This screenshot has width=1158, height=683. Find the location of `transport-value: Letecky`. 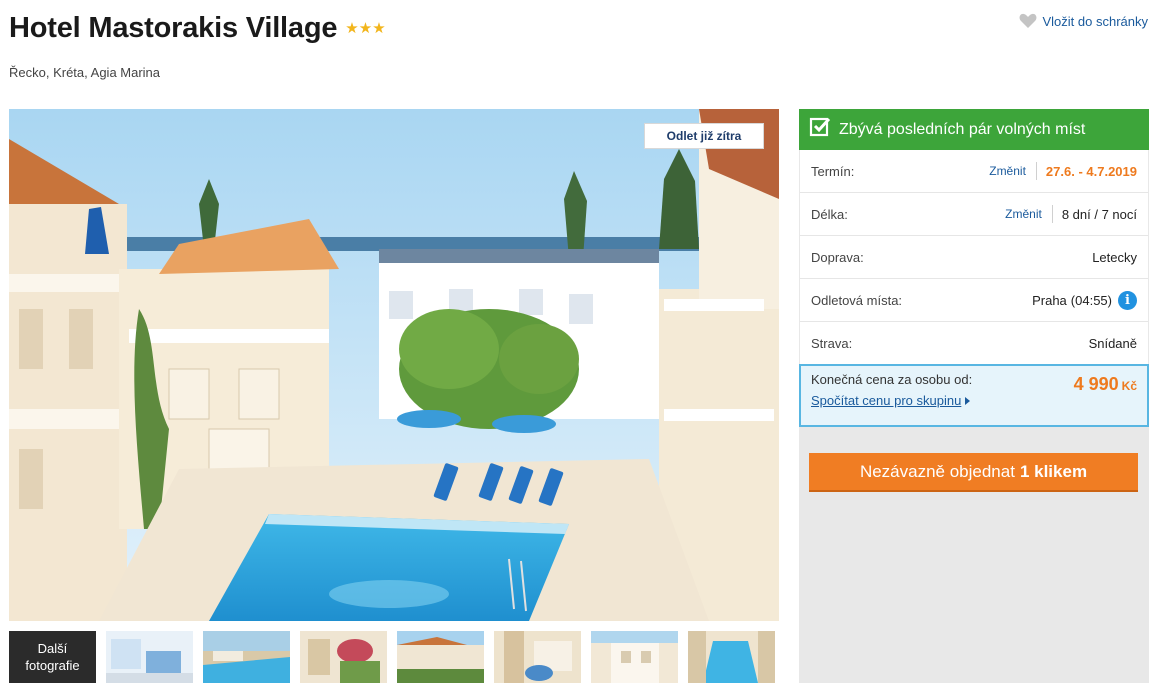

transport-value: Letecky is located at coordinates (1114, 257).